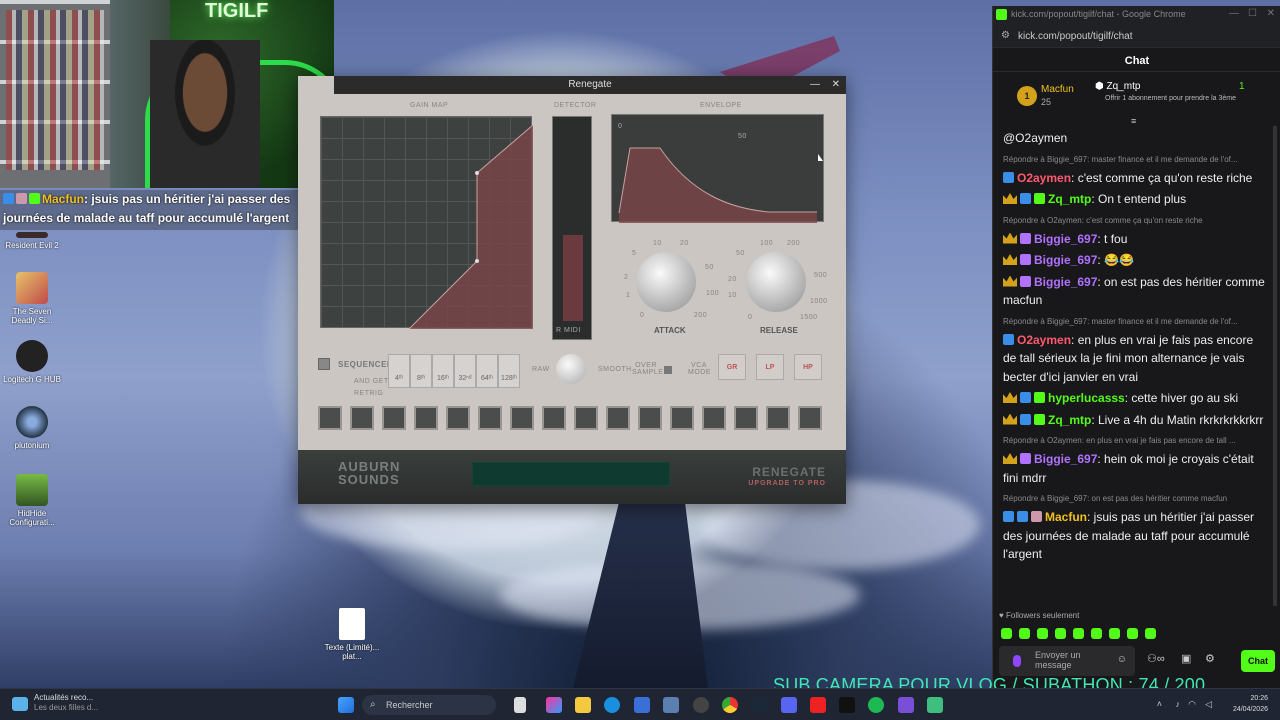 The height and width of the screenshot is (720, 1280). I want to click on edge-icon, so click(612, 705).